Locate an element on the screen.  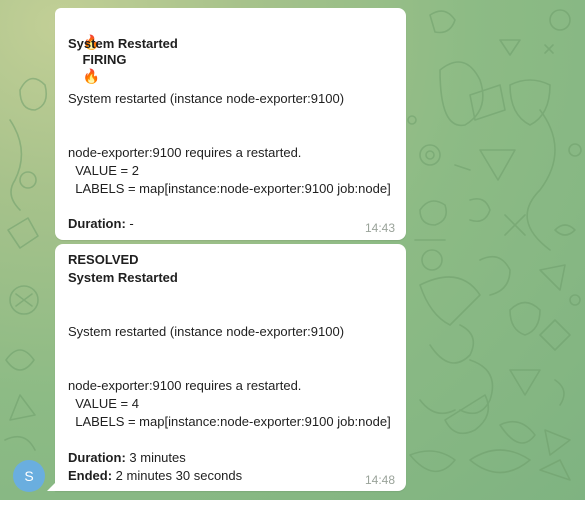
message-timestamp: 14:43 is located at coordinates (379, 228).